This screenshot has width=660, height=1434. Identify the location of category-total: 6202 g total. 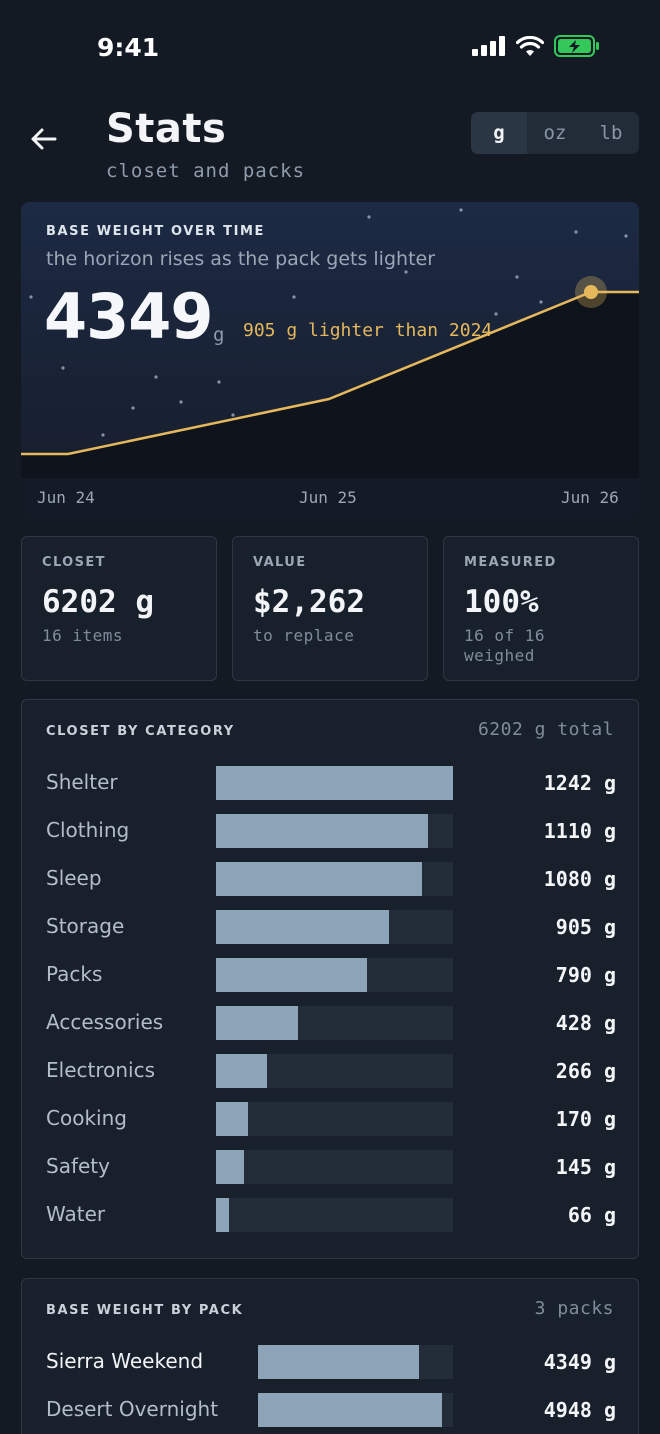
(545, 729).